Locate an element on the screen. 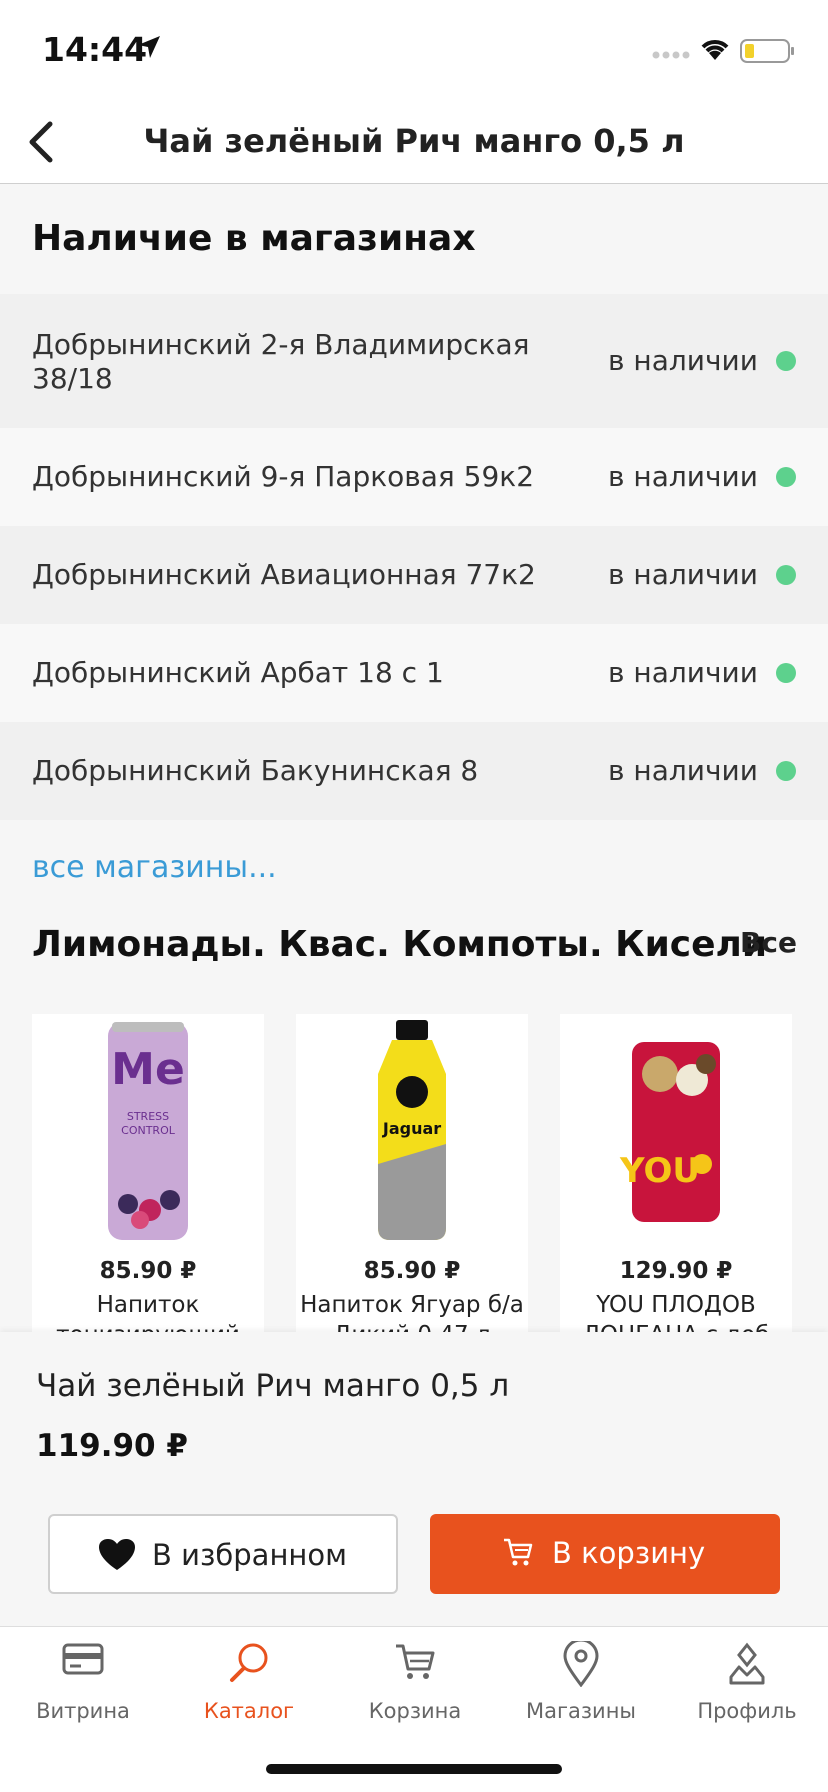 Image resolution: width=828 pixels, height=1792 pixels. tab-stores: Магазины is located at coordinates (581, 1682).